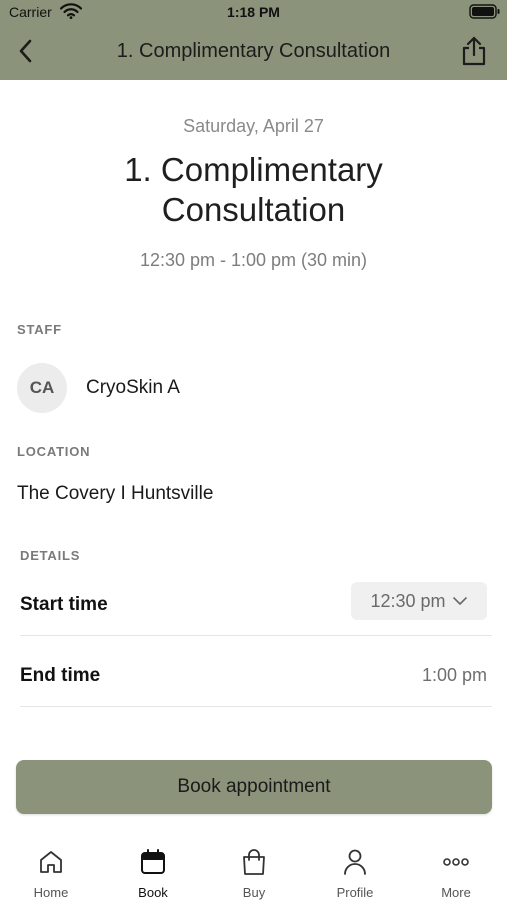 This screenshot has height=900, width=507. I want to click on tab-home-label: Home, so click(51, 892).